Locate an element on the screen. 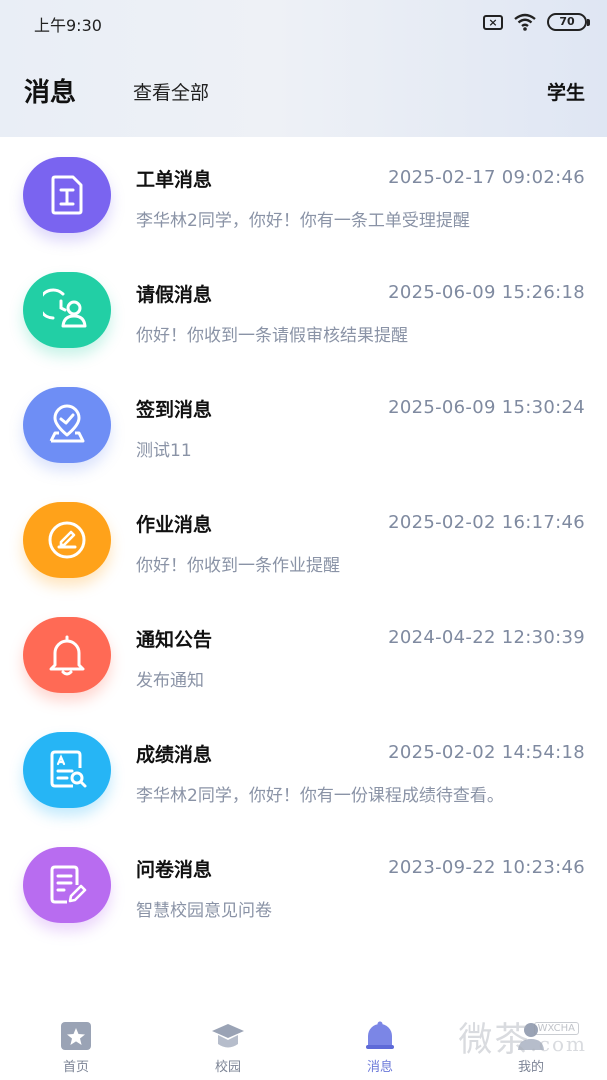 The height and width of the screenshot is (1080, 607). status-icons: × 70 is located at coordinates (536, 22).